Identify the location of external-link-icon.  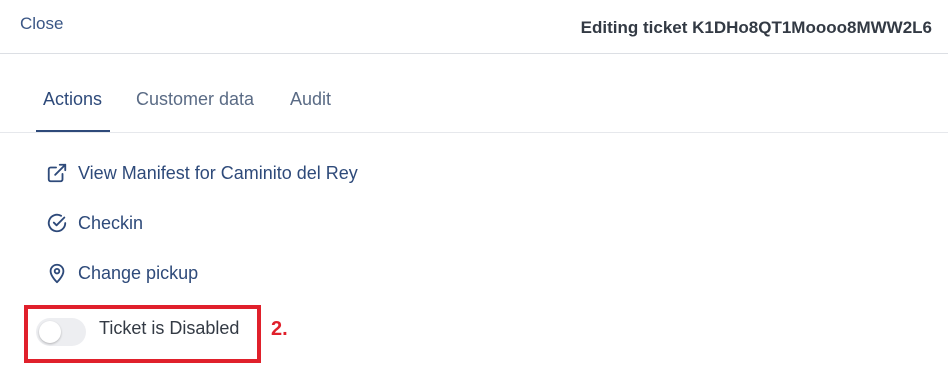
(57, 173).